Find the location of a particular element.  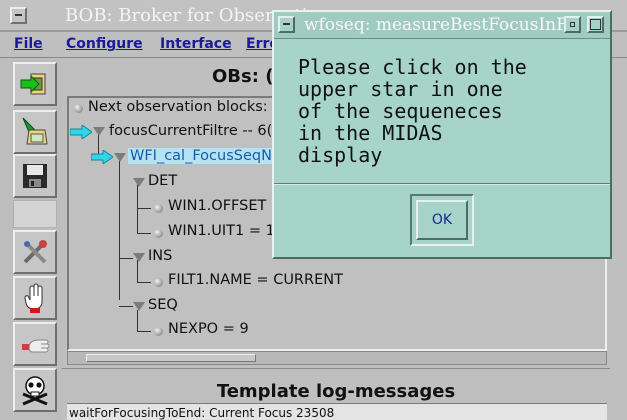

load-ob-button is located at coordinates (35, 132).